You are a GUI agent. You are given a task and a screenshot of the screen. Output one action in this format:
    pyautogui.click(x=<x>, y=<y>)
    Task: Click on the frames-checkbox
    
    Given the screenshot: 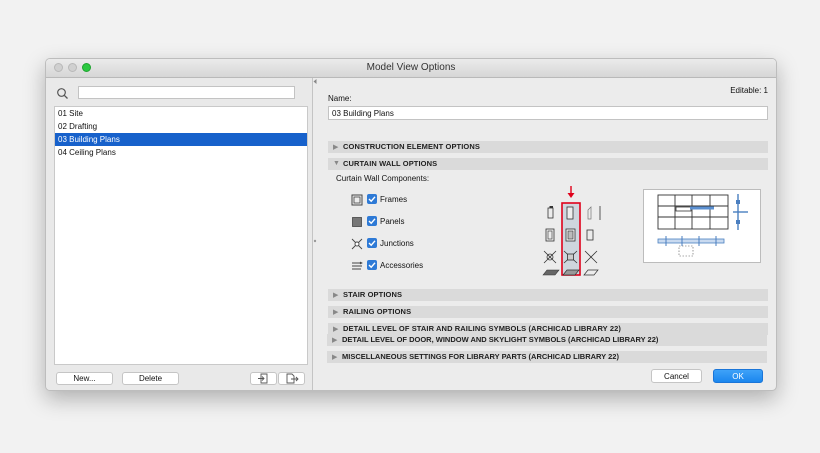 What is the action you would take?
    pyautogui.click(x=372, y=199)
    